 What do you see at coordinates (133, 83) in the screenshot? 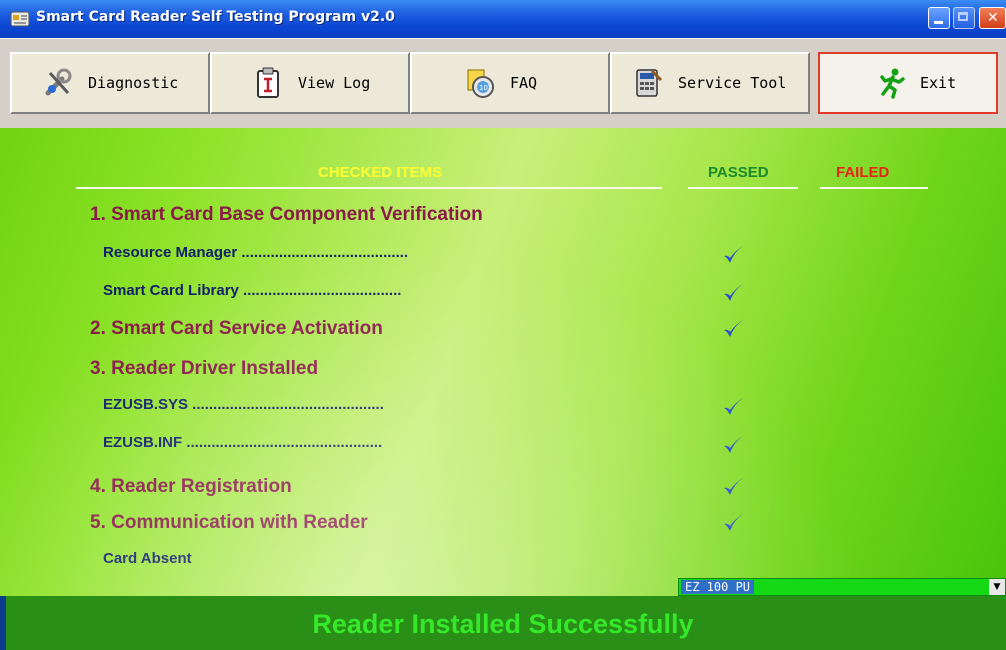
I see `diagnostic-label: Diagnostic` at bounding box center [133, 83].